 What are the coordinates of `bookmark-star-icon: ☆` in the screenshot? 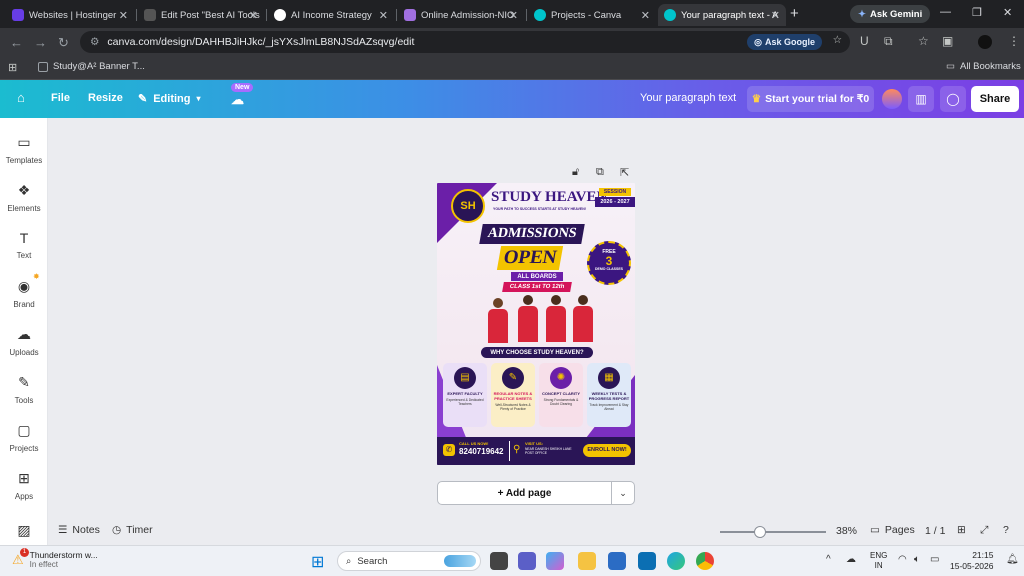 It's located at (837, 40).